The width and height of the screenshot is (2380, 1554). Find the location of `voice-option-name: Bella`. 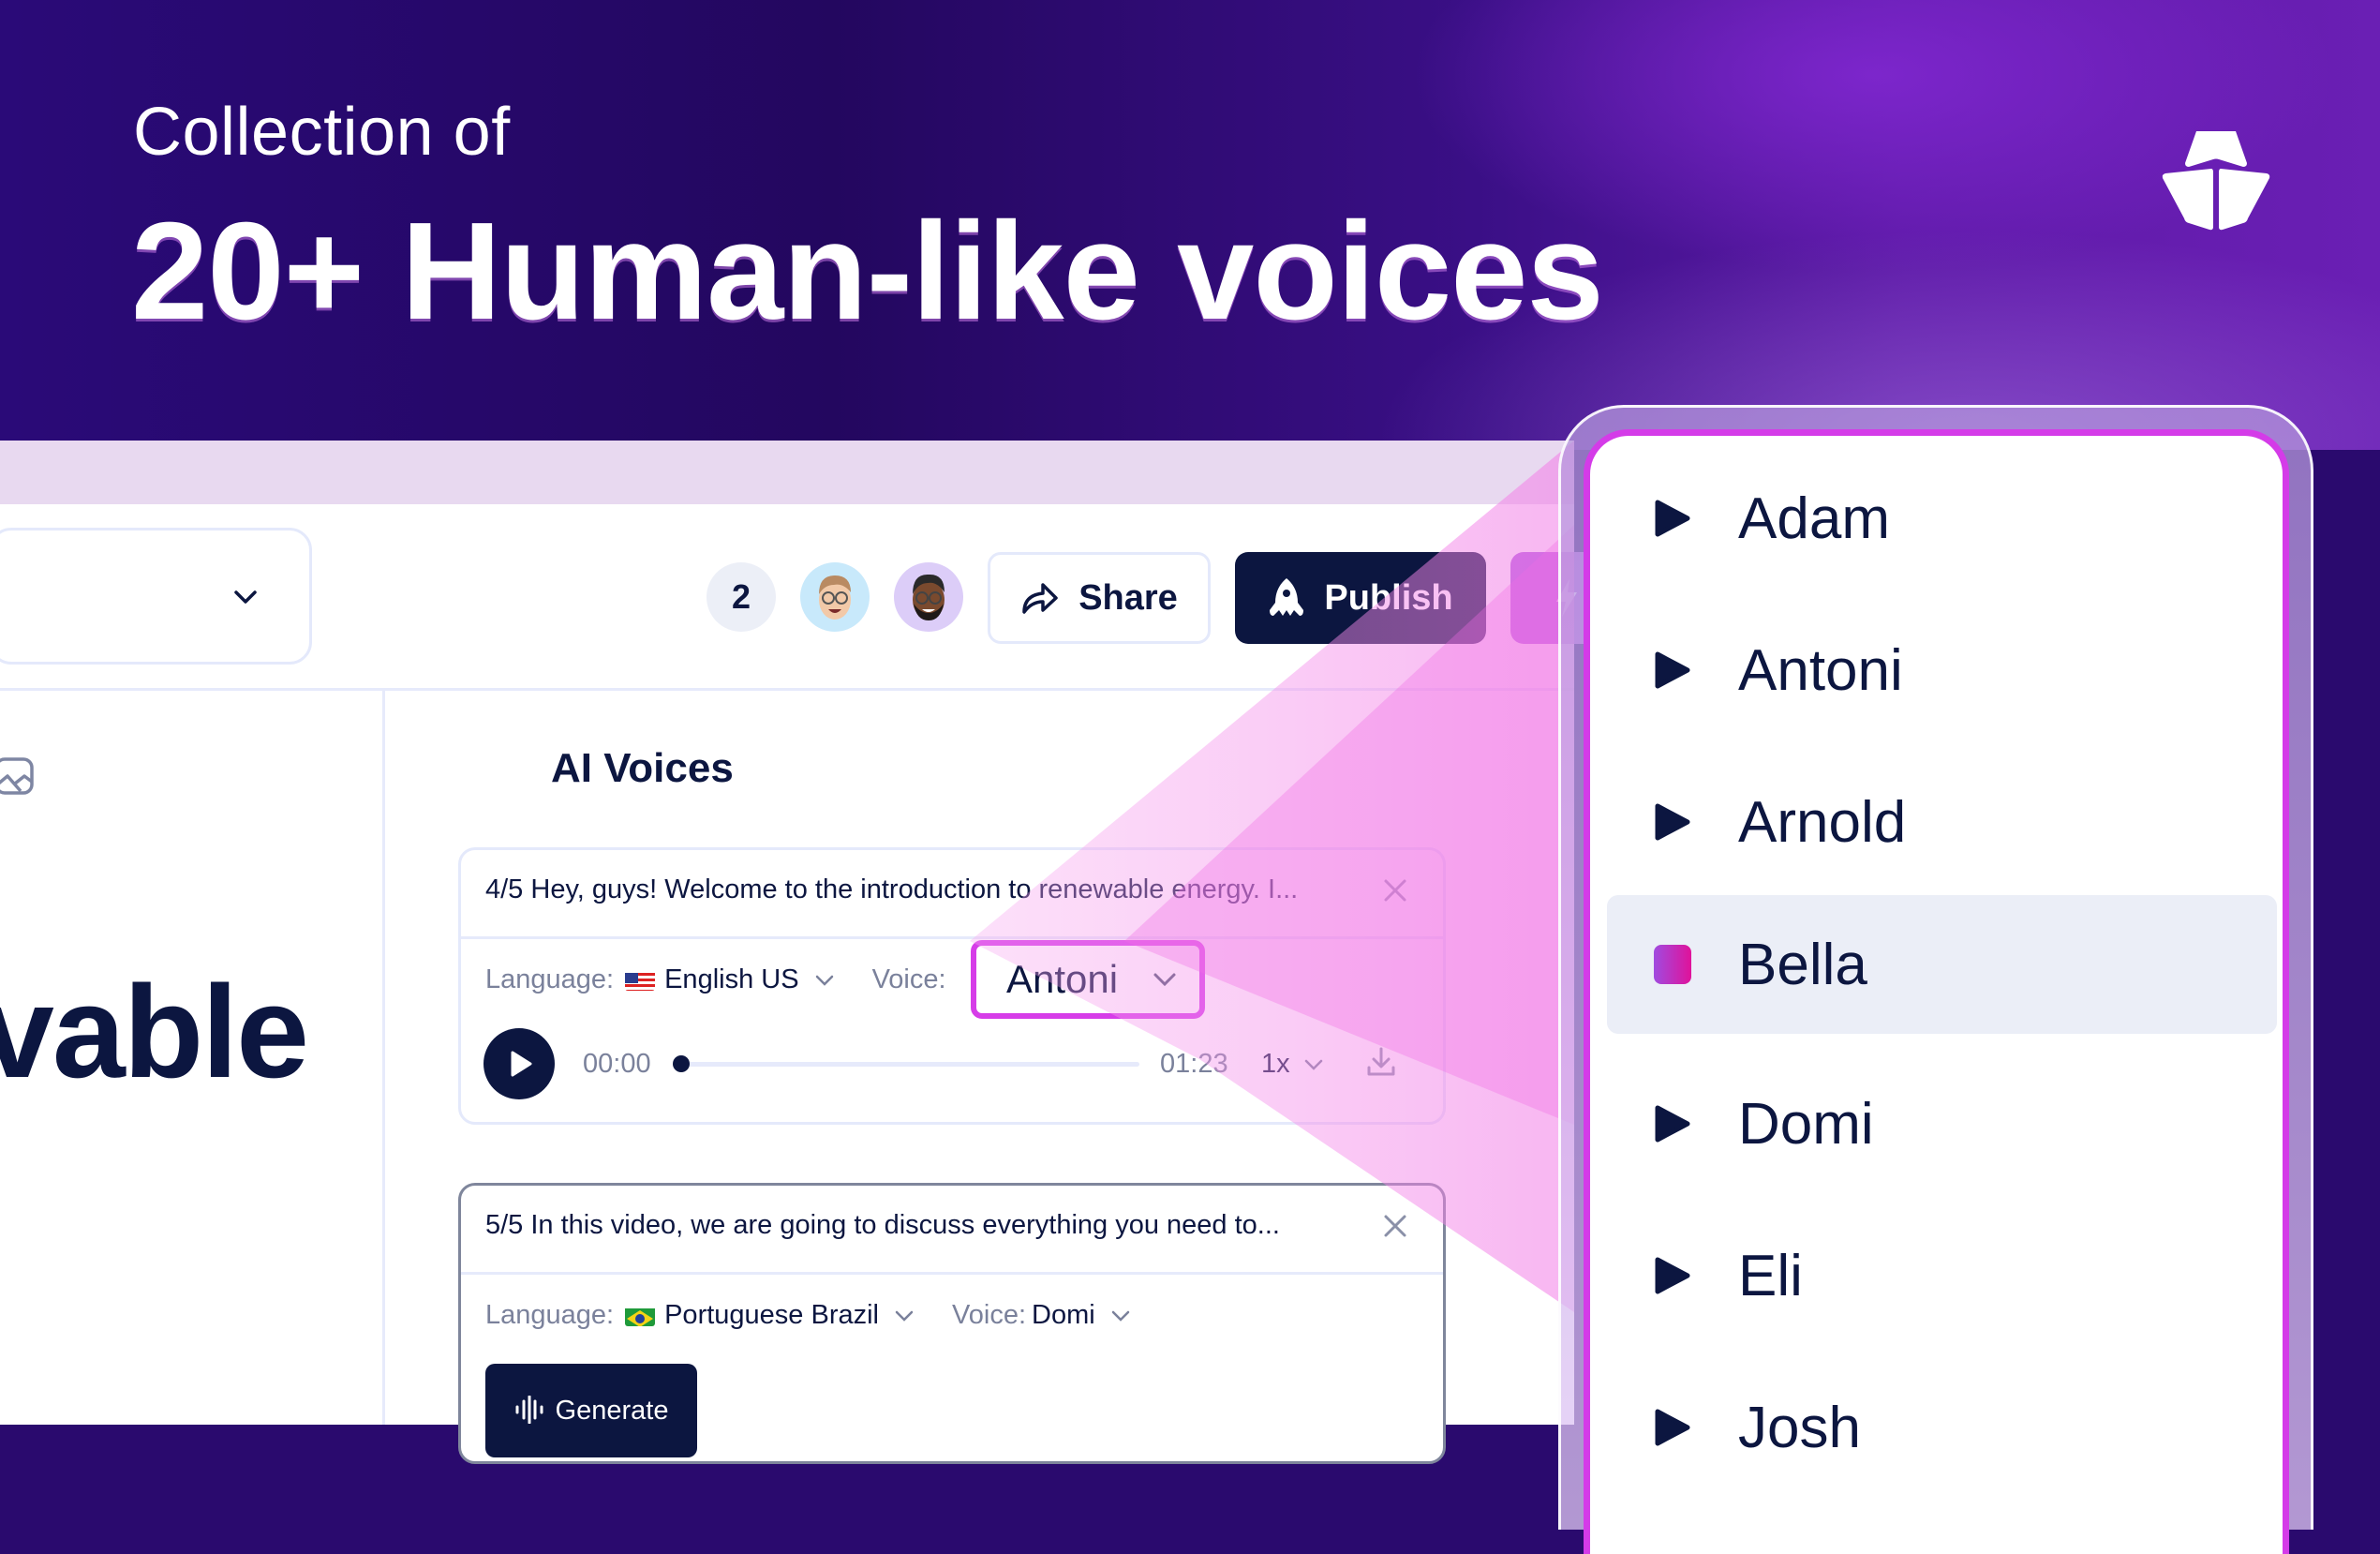

voice-option-name: Bella is located at coordinates (1802, 964).